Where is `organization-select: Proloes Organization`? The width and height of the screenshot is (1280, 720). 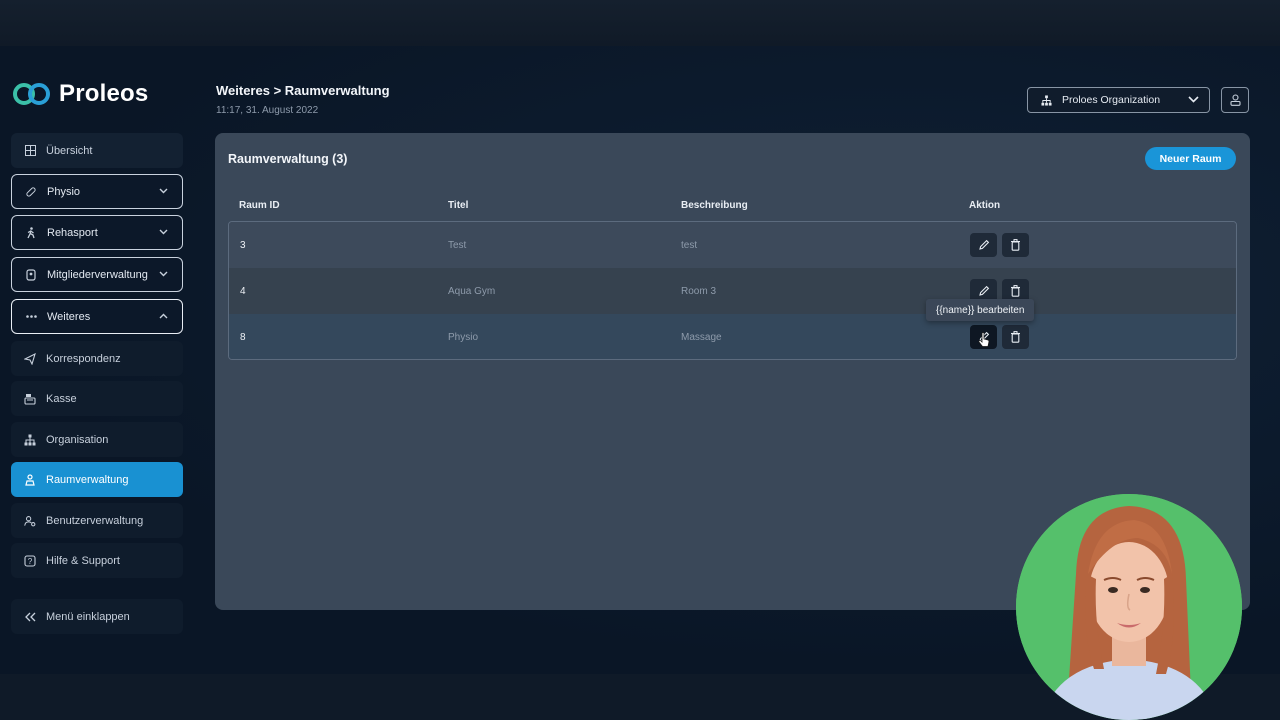
organization-select: Proloes Organization is located at coordinates (1118, 100).